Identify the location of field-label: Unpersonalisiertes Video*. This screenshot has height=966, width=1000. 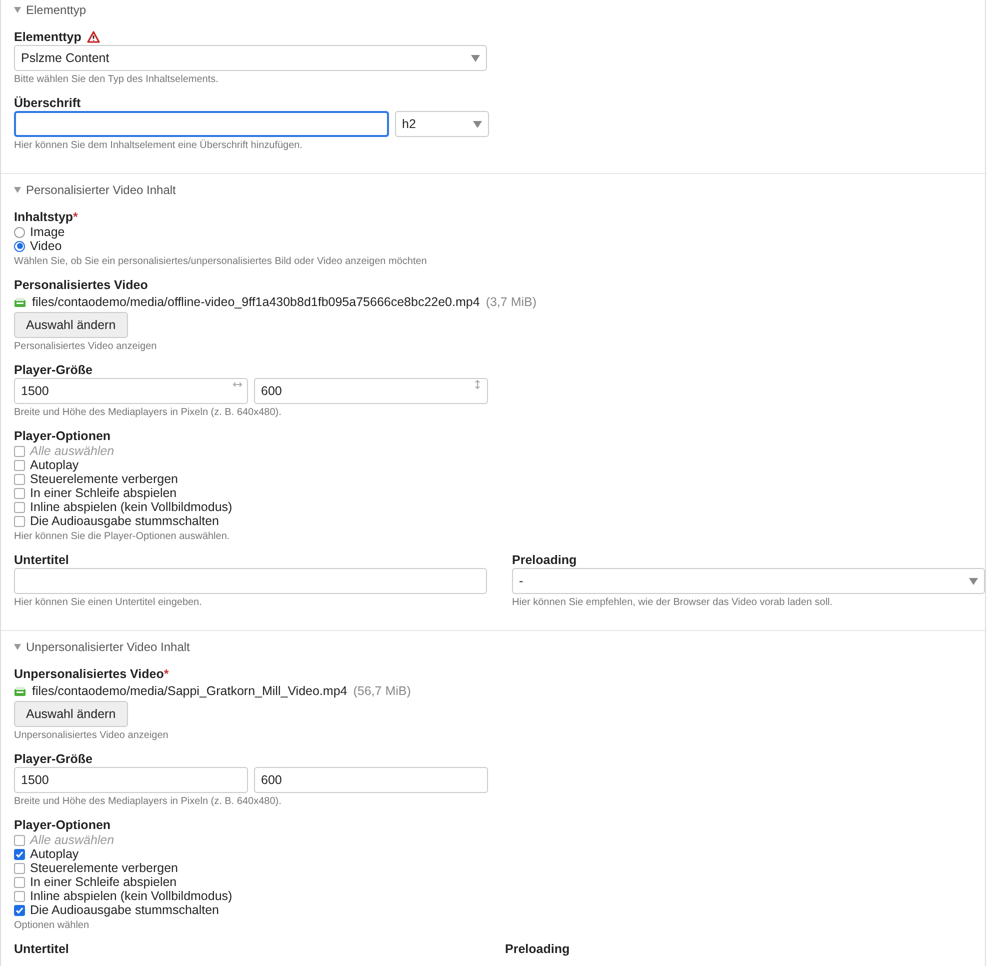
(91, 674).